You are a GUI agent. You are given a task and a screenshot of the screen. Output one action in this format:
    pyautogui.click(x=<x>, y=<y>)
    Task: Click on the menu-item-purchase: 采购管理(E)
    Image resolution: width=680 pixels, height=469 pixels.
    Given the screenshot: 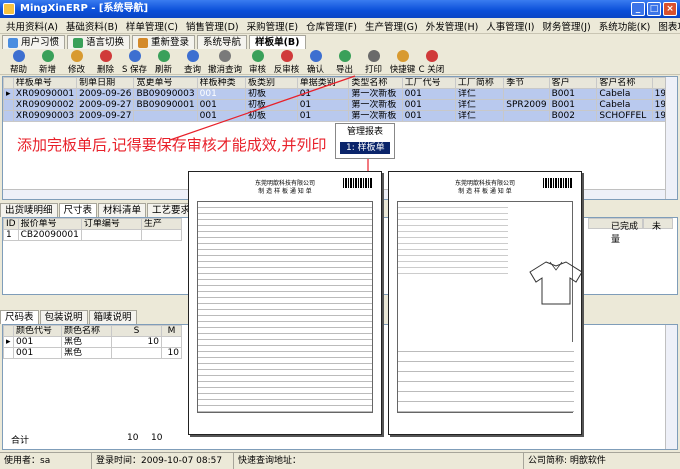 What is the action you would take?
    pyautogui.click(x=272, y=26)
    